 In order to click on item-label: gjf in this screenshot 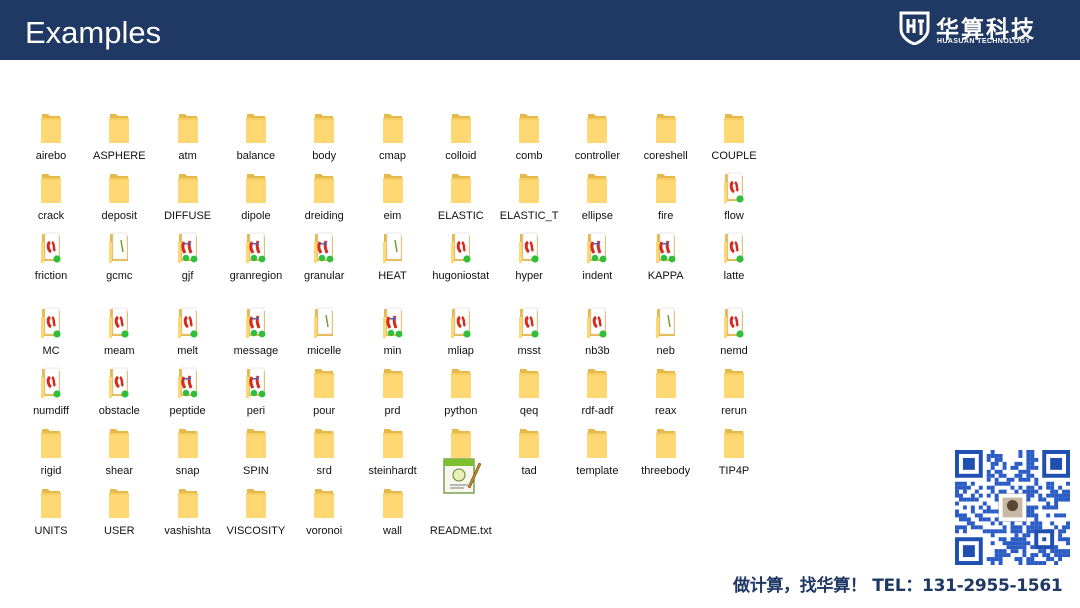, I will do `click(187, 276)`.